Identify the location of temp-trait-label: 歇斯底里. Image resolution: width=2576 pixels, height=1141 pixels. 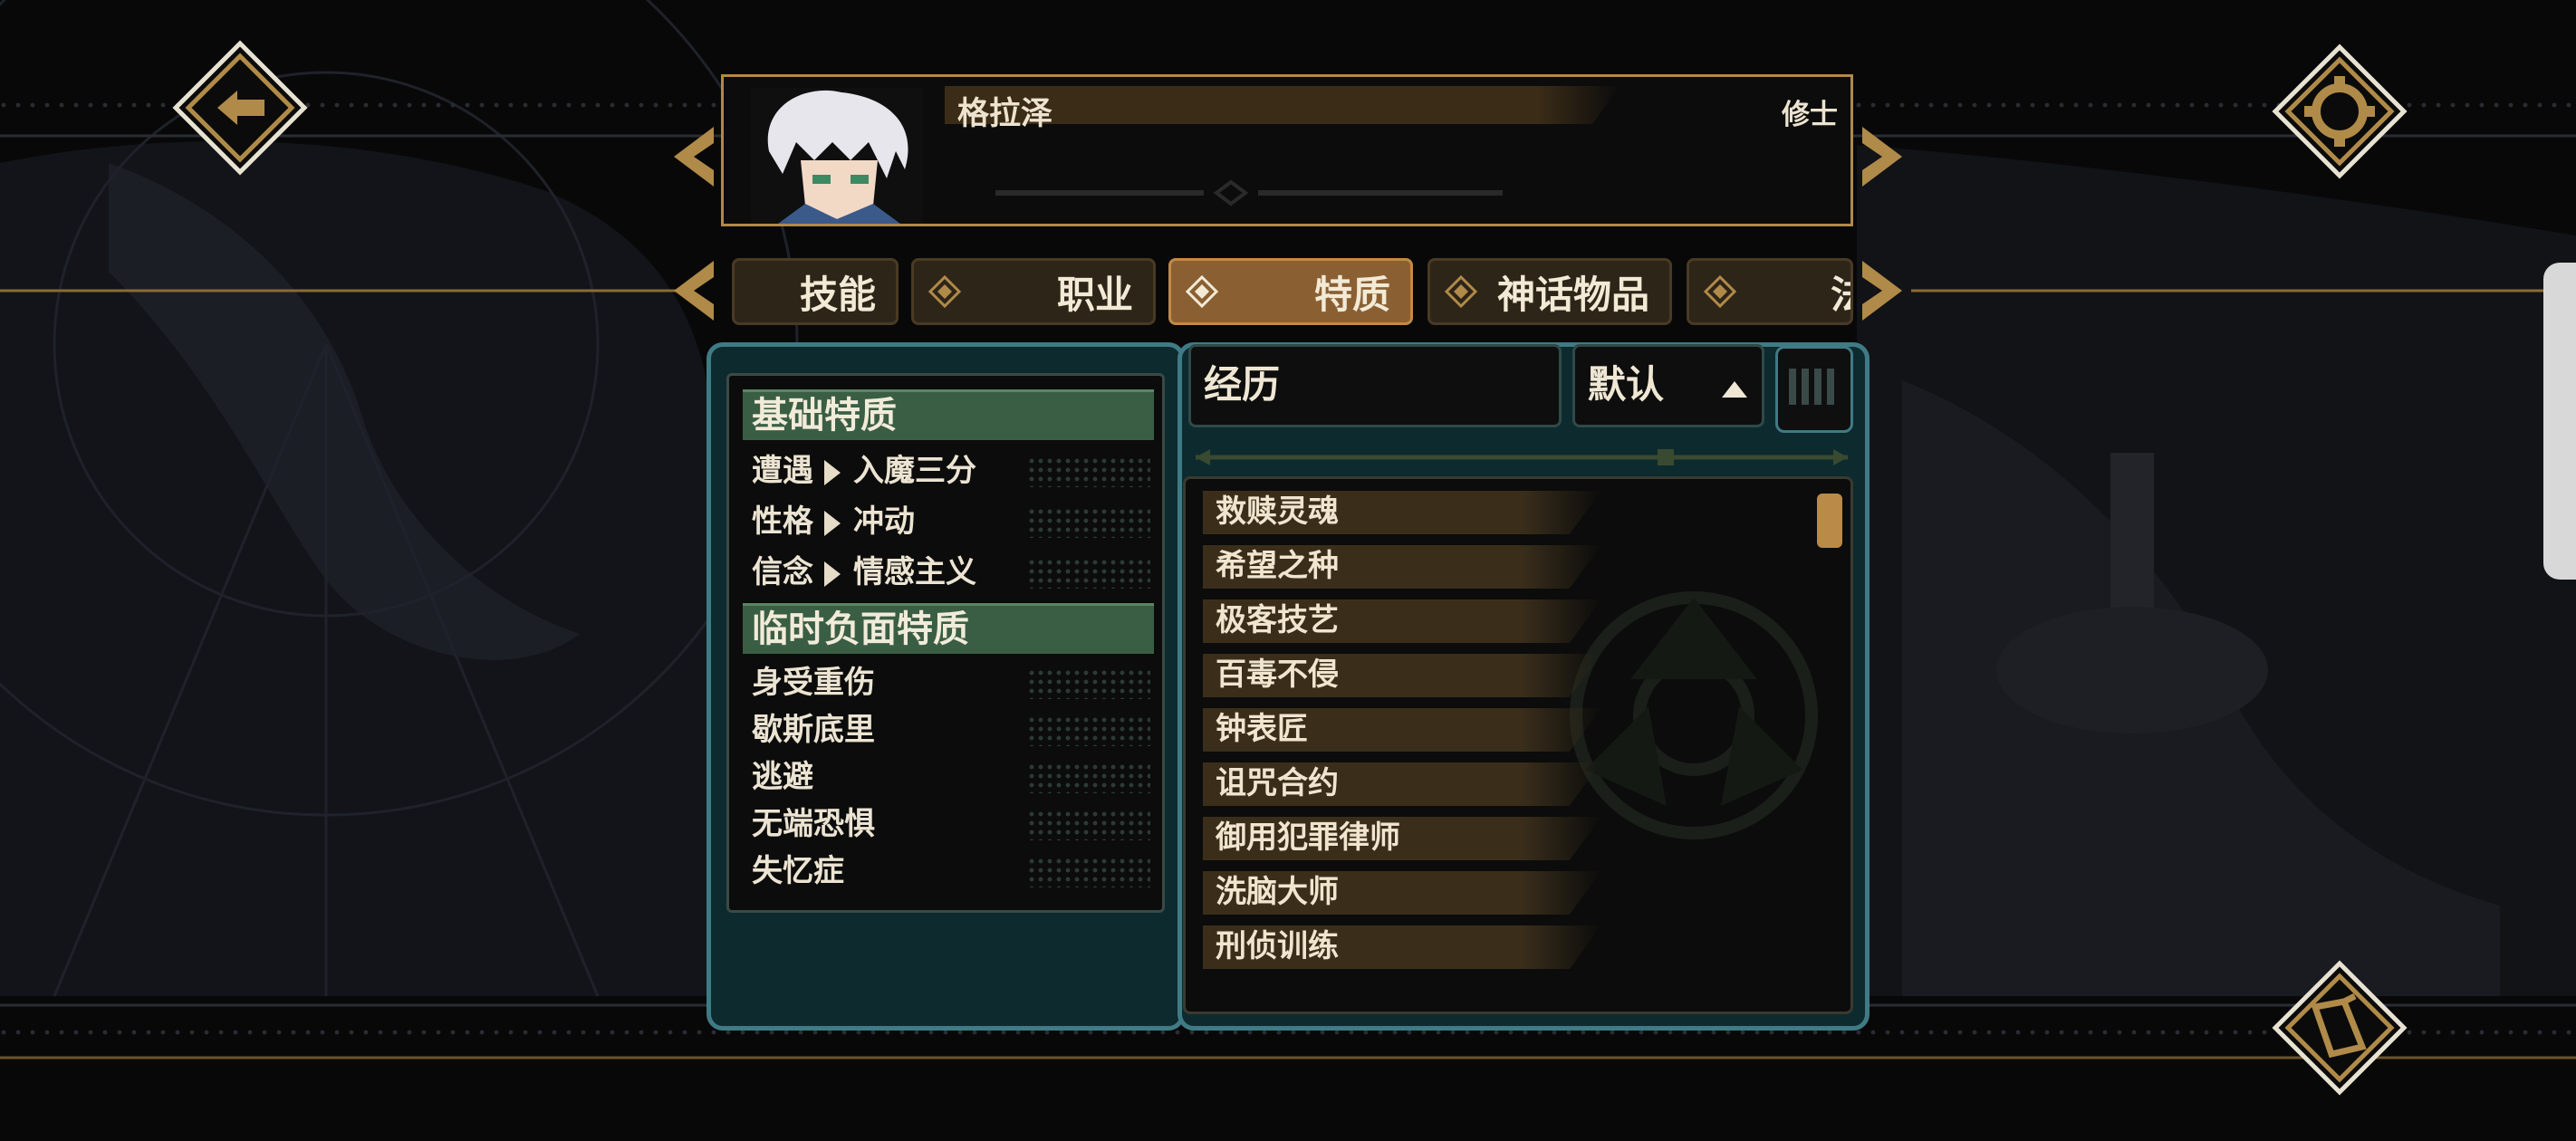
(813, 730).